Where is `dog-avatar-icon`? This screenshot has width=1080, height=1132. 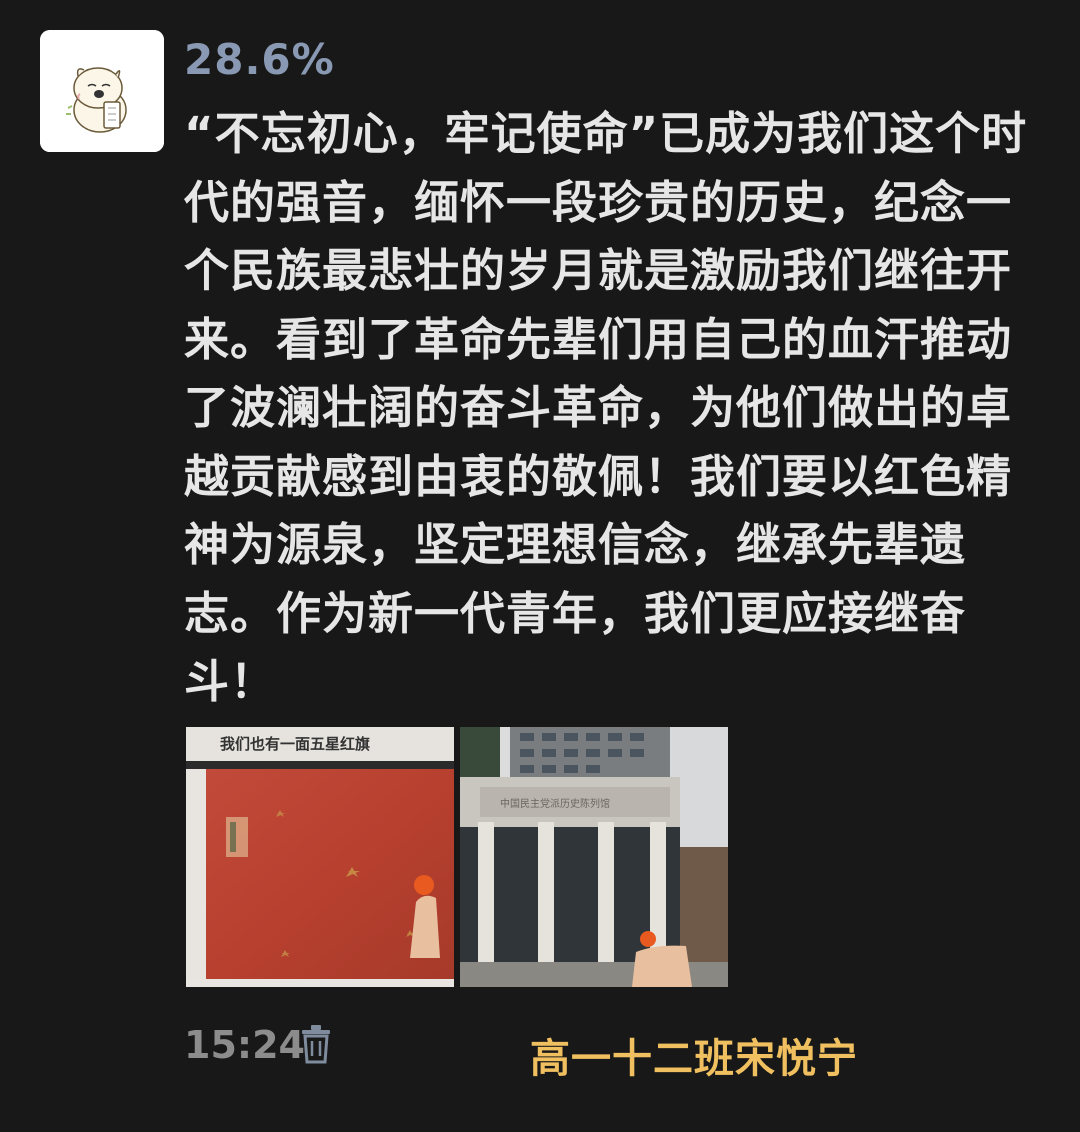
dog-avatar-icon is located at coordinates (102, 91).